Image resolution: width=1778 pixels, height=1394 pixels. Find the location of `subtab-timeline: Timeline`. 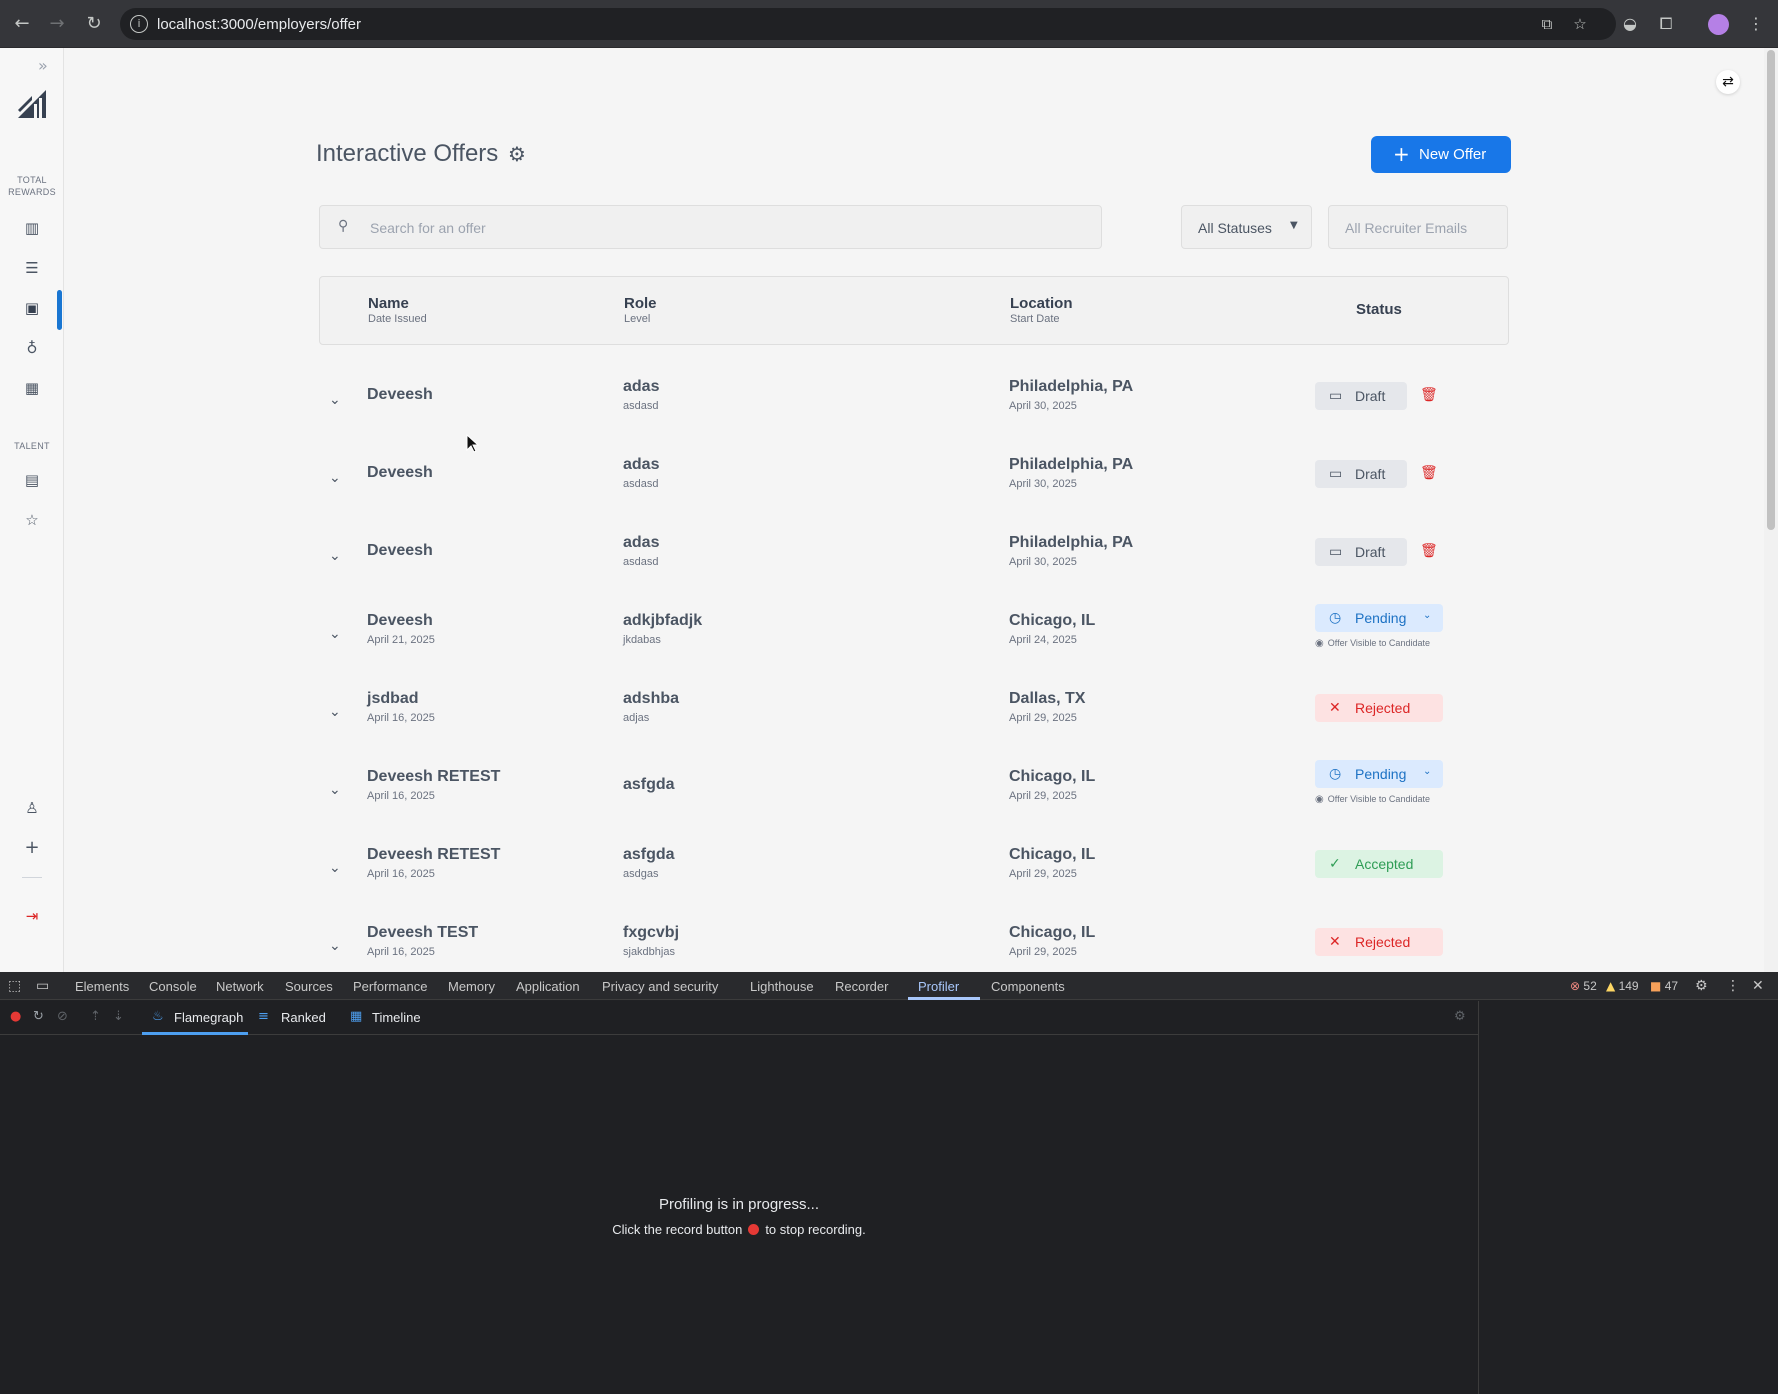

subtab-timeline: Timeline is located at coordinates (396, 1017).